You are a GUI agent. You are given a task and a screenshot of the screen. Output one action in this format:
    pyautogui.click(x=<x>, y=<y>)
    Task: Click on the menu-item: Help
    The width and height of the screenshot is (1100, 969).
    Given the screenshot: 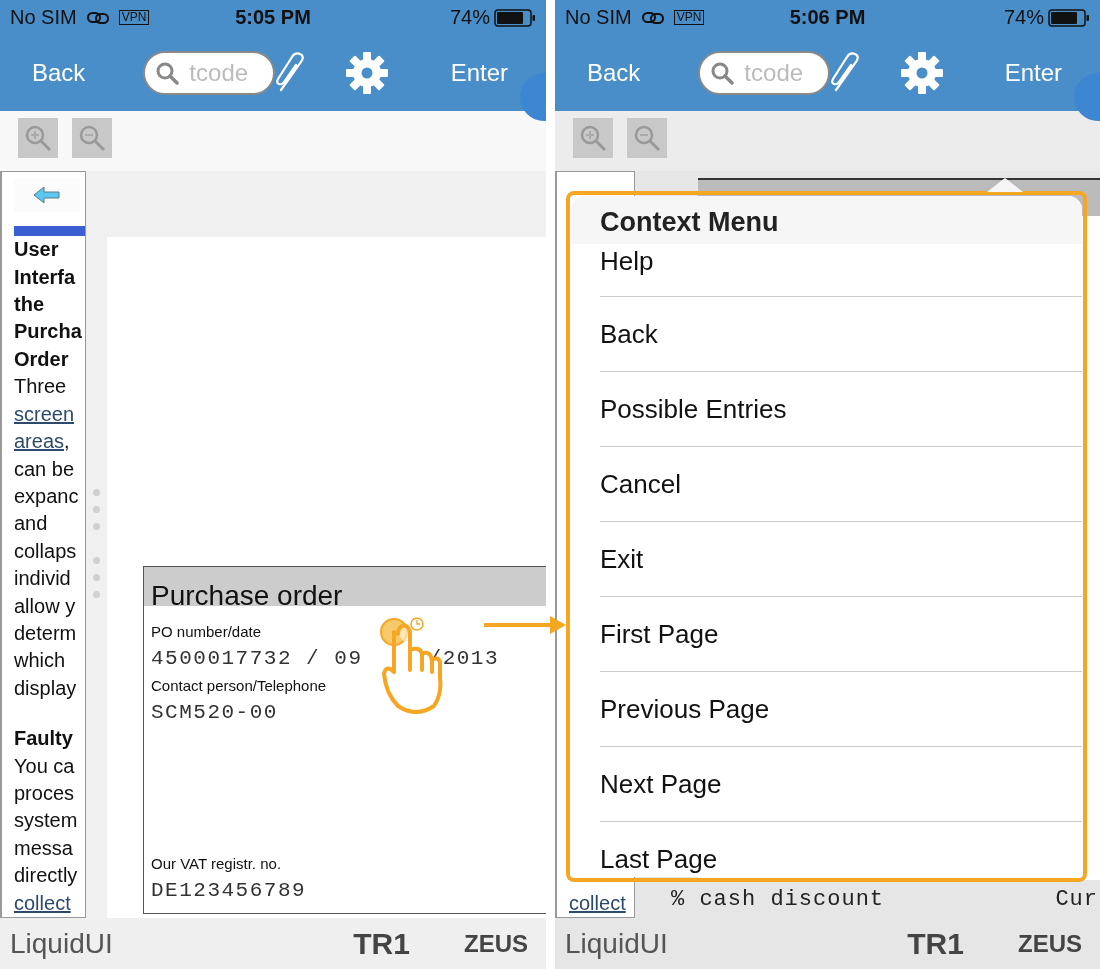 What is the action you would take?
    pyautogui.click(x=841, y=270)
    